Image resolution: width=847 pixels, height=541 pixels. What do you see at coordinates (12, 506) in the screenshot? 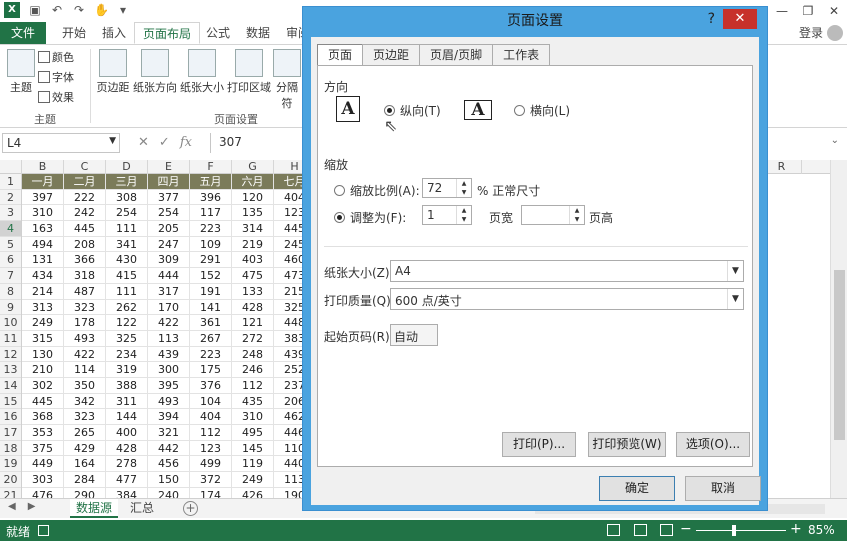
I see `prev-sheet-icon: ◀` at bounding box center [12, 506].